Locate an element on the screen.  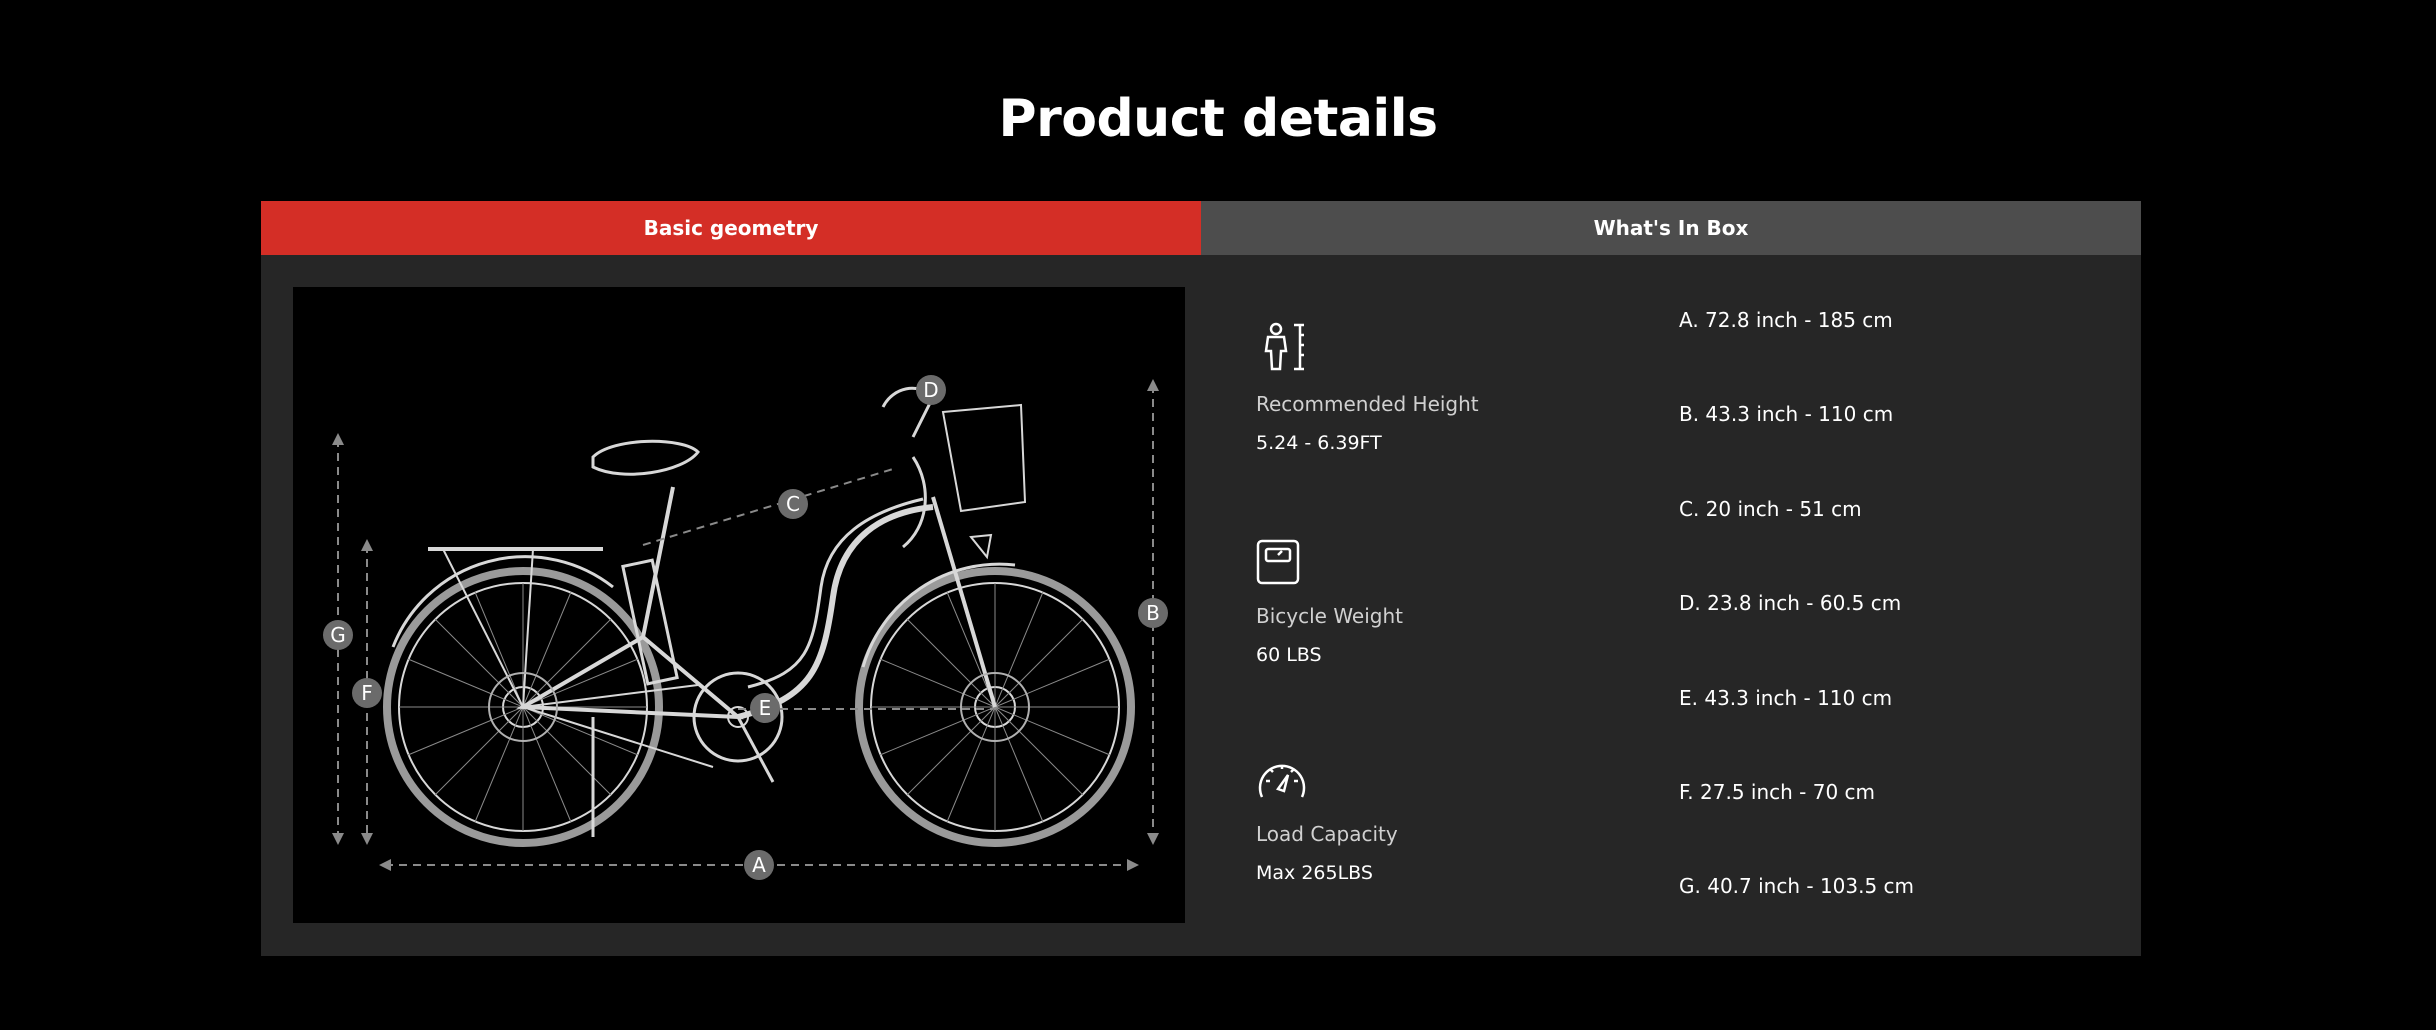
marker-b: B is located at coordinates (1153, 613).